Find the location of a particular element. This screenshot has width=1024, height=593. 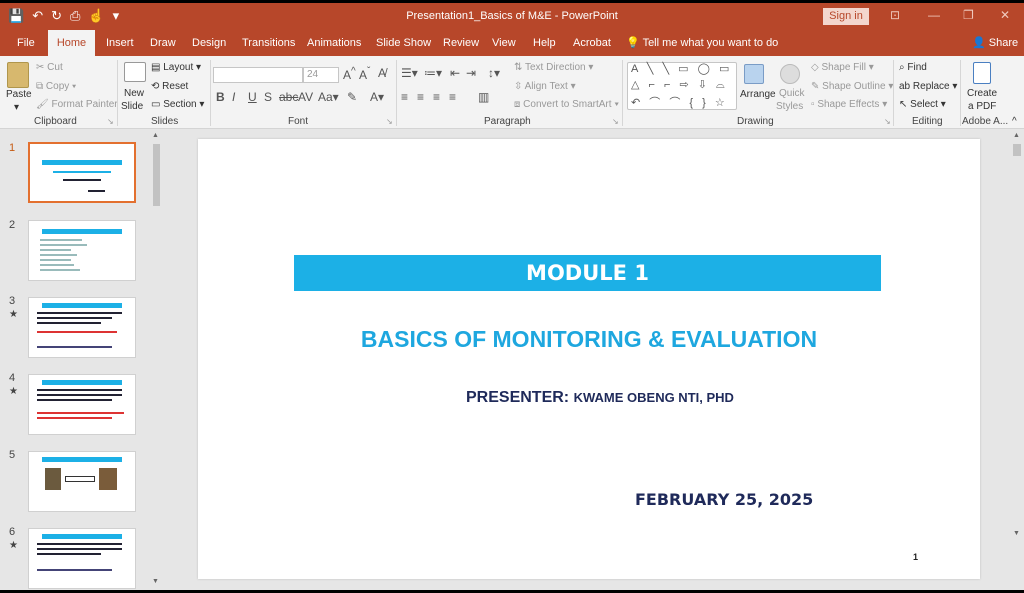

character-spacing-icon: AV is located at coordinates (305, 97).